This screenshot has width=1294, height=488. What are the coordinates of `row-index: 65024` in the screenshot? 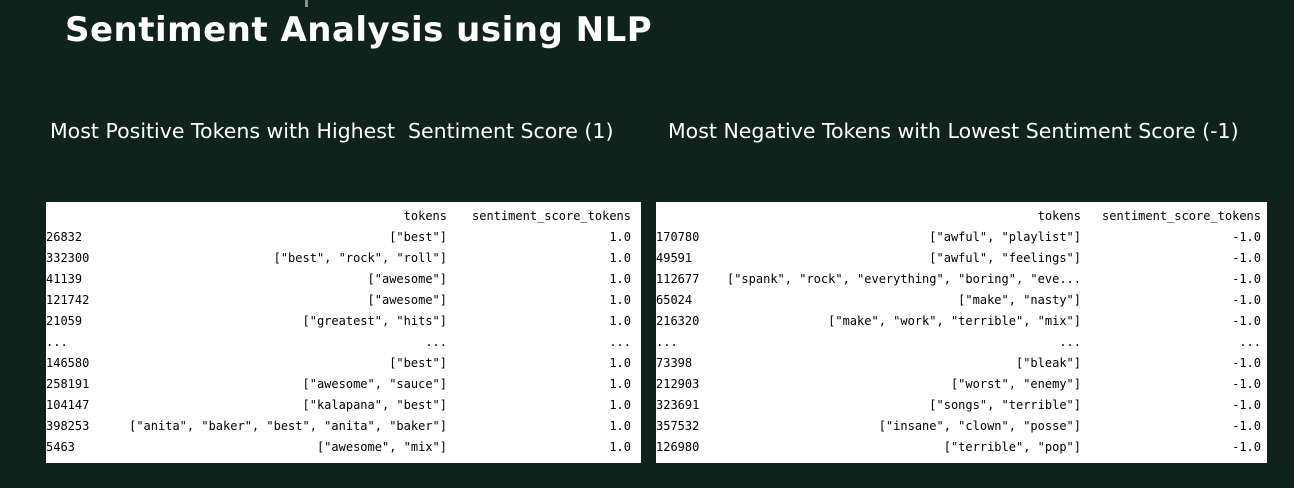 It's located at (674, 300).